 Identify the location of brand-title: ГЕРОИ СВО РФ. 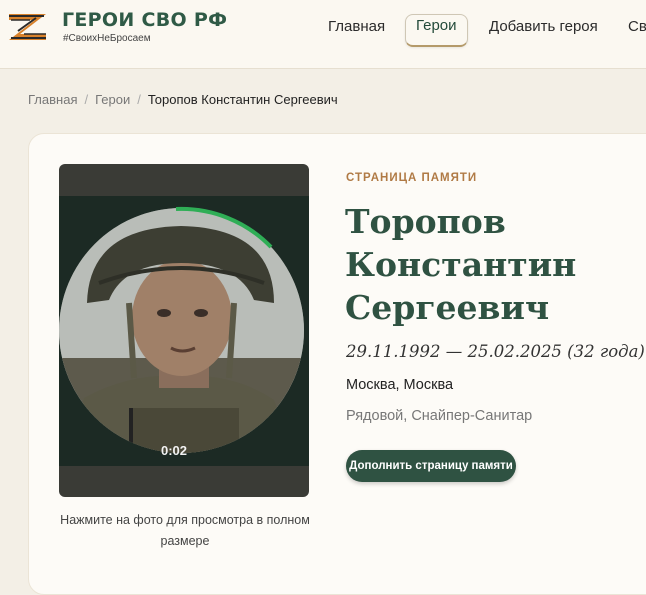
(144, 20).